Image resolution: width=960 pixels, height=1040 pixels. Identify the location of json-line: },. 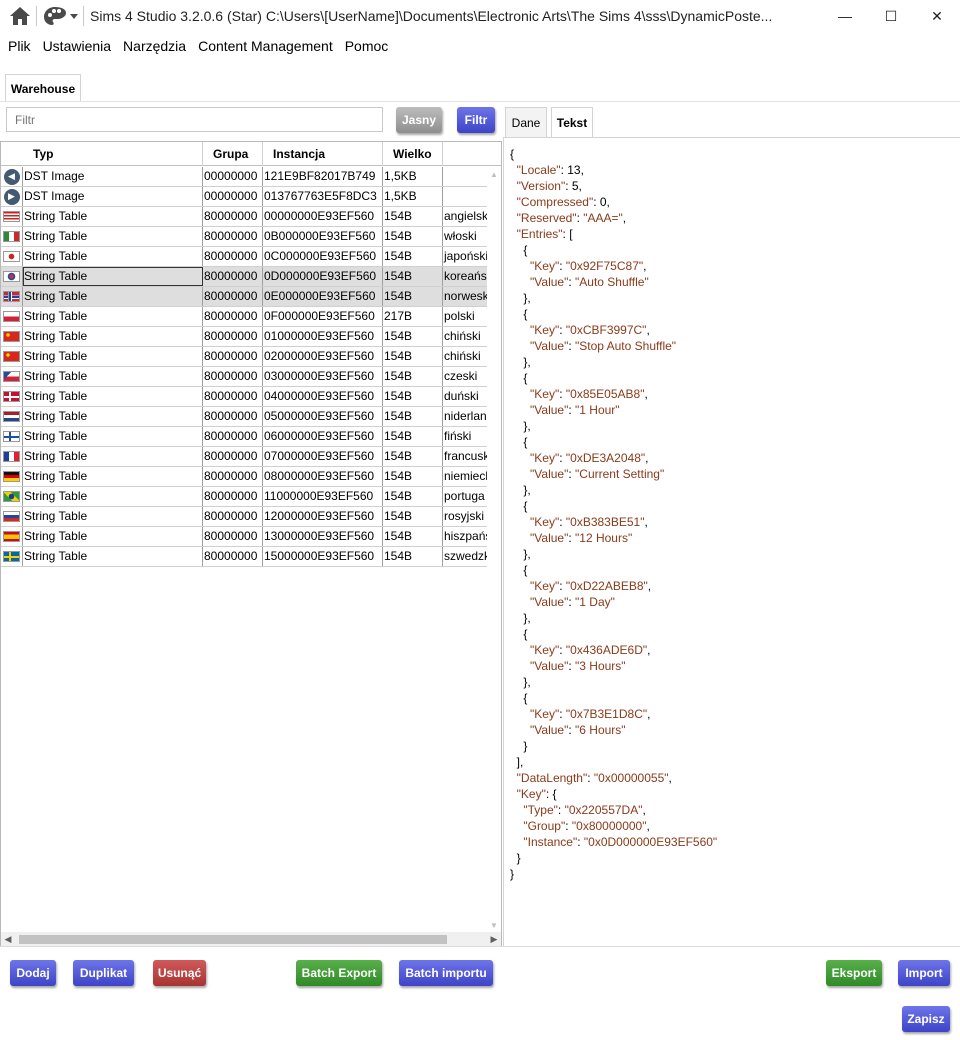
(520, 362).